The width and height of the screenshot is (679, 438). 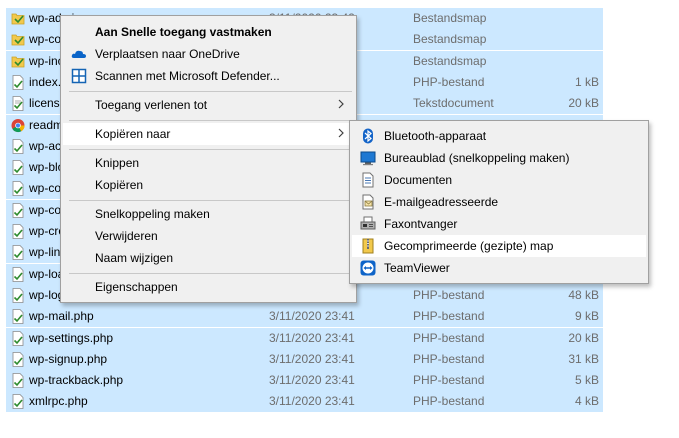 I want to click on menu-item-give-access: Toegang verlenen tot, so click(x=208, y=105).